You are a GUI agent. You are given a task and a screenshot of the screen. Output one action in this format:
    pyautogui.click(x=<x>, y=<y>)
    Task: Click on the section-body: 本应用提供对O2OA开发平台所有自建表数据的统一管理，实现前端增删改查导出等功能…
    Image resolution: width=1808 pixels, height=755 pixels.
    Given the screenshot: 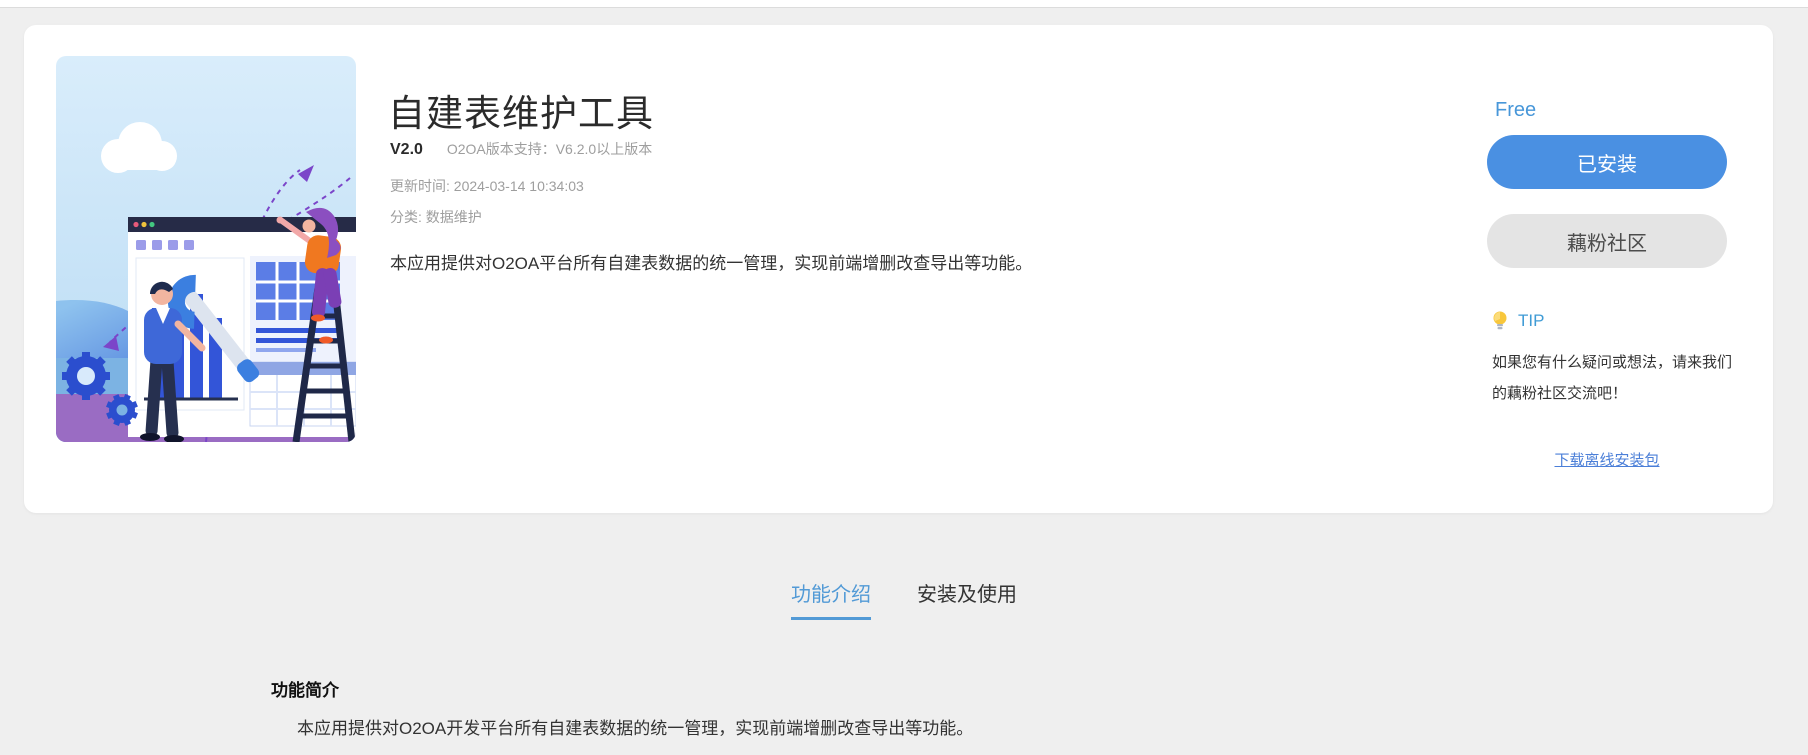 What is the action you would take?
    pyautogui.click(x=635, y=728)
    